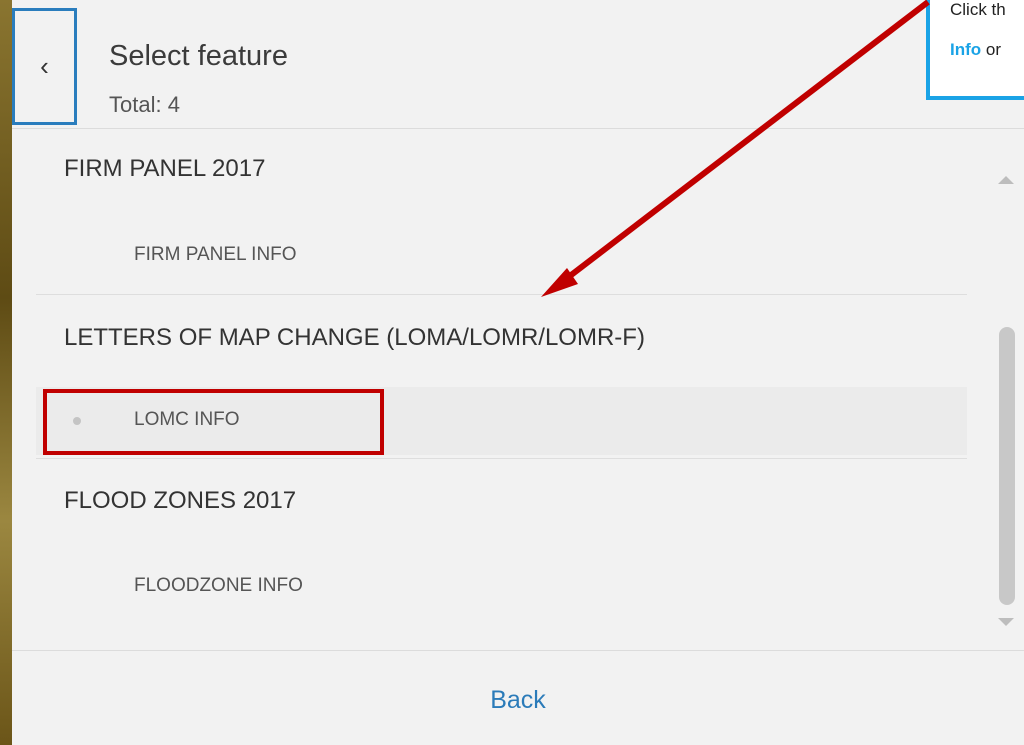 The image size is (1024, 745). I want to click on scroll-down-arrow-icon, so click(1006, 622).